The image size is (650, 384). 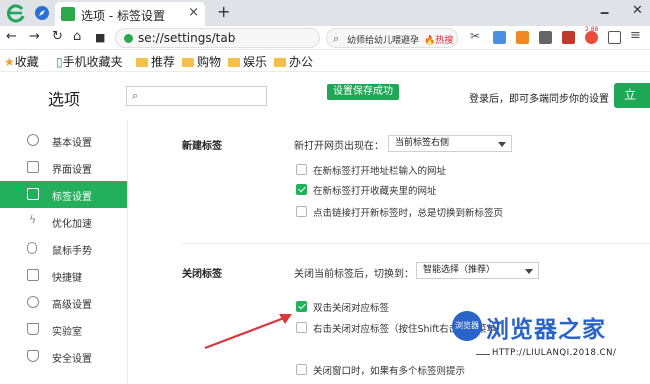 What do you see at coordinates (72, 197) in the screenshot?
I see `sidebar-item-label: 标签设置` at bounding box center [72, 197].